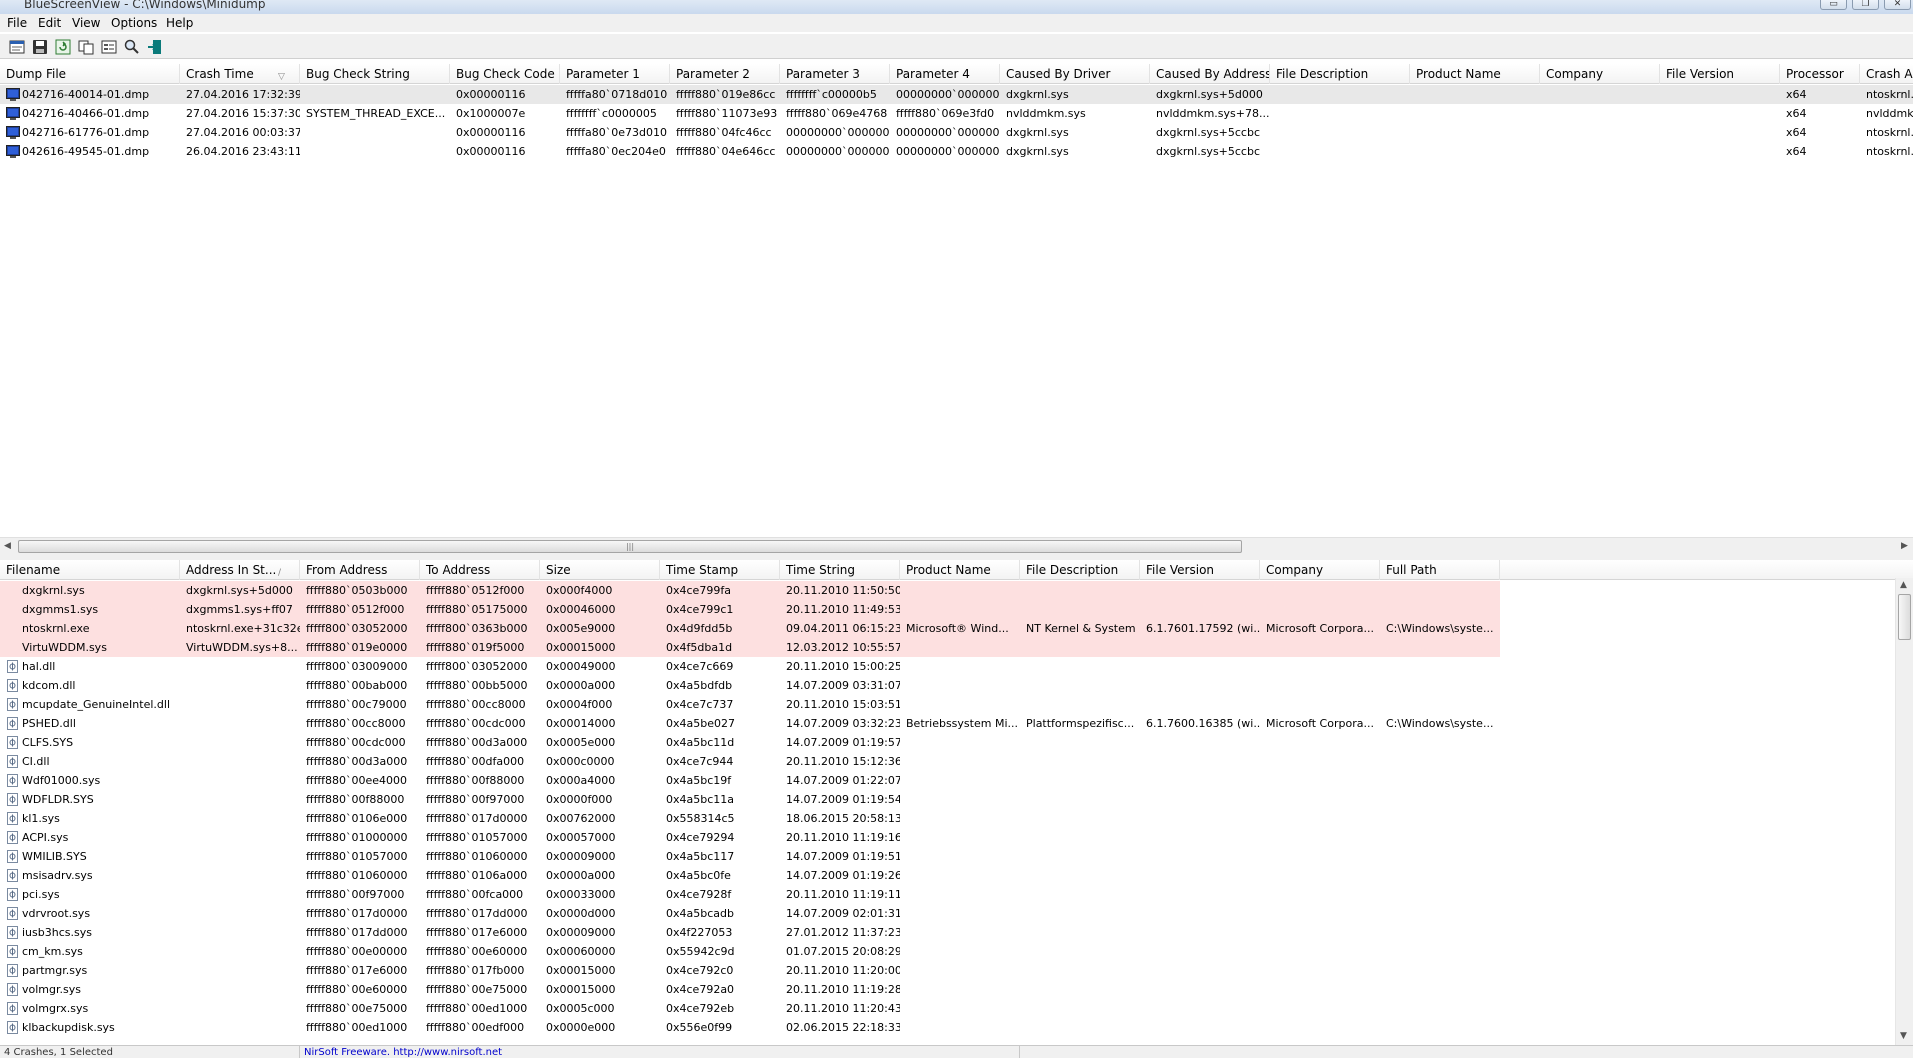 The width and height of the screenshot is (1913, 1058). I want to click on refresh-icon, so click(63, 47).